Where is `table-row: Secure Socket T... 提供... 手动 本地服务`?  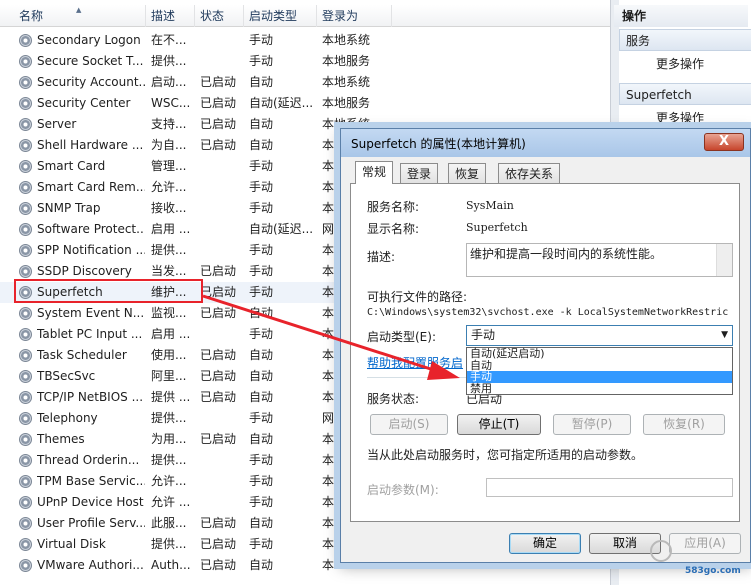 table-row: Secure Socket T... 提供... 手动 本地服务 is located at coordinates (305, 61).